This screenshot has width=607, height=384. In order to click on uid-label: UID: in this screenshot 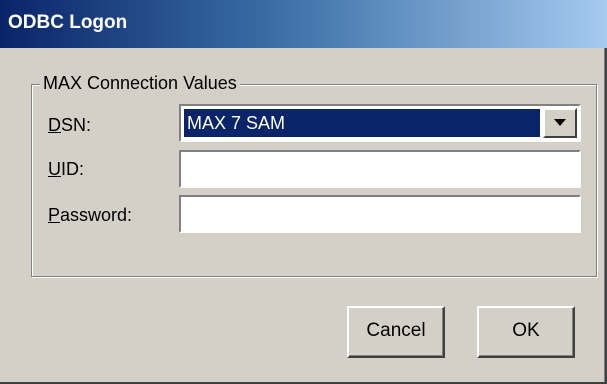, I will do `click(66, 169)`.